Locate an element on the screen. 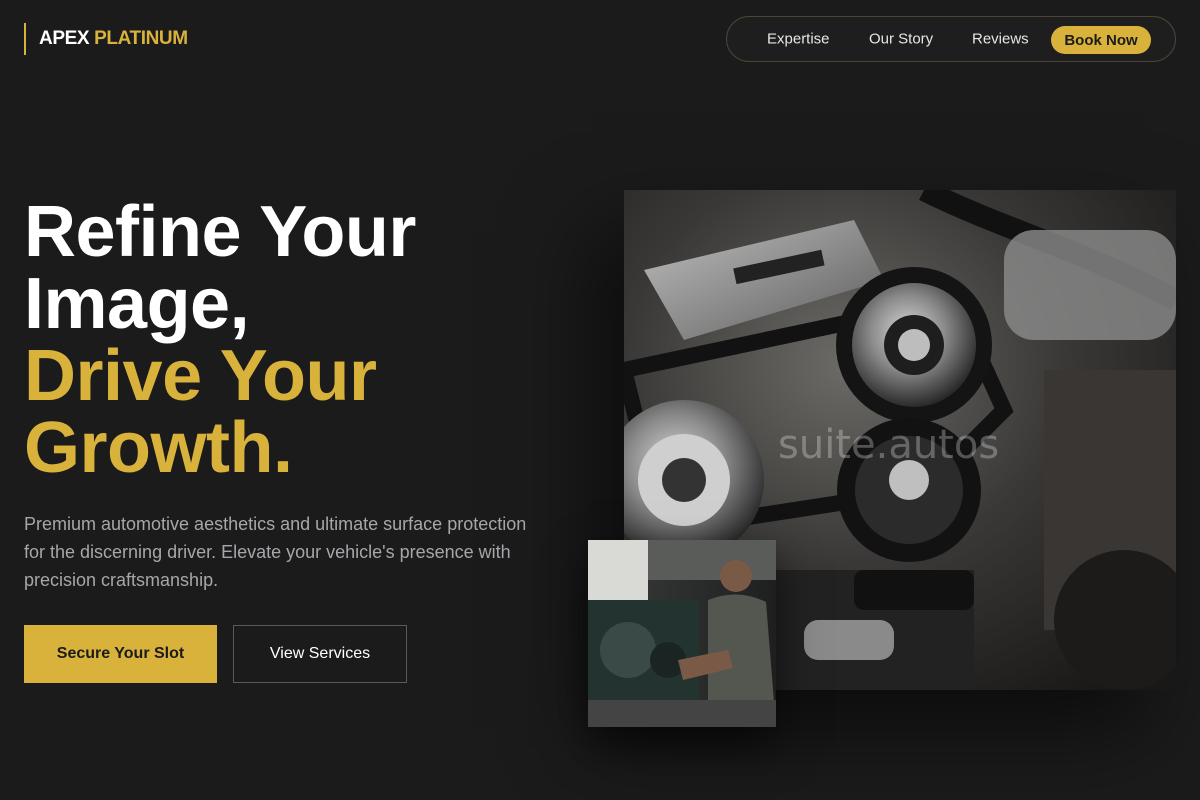 This screenshot has width=1200, height=800. mechanic-image is located at coordinates (682, 633).